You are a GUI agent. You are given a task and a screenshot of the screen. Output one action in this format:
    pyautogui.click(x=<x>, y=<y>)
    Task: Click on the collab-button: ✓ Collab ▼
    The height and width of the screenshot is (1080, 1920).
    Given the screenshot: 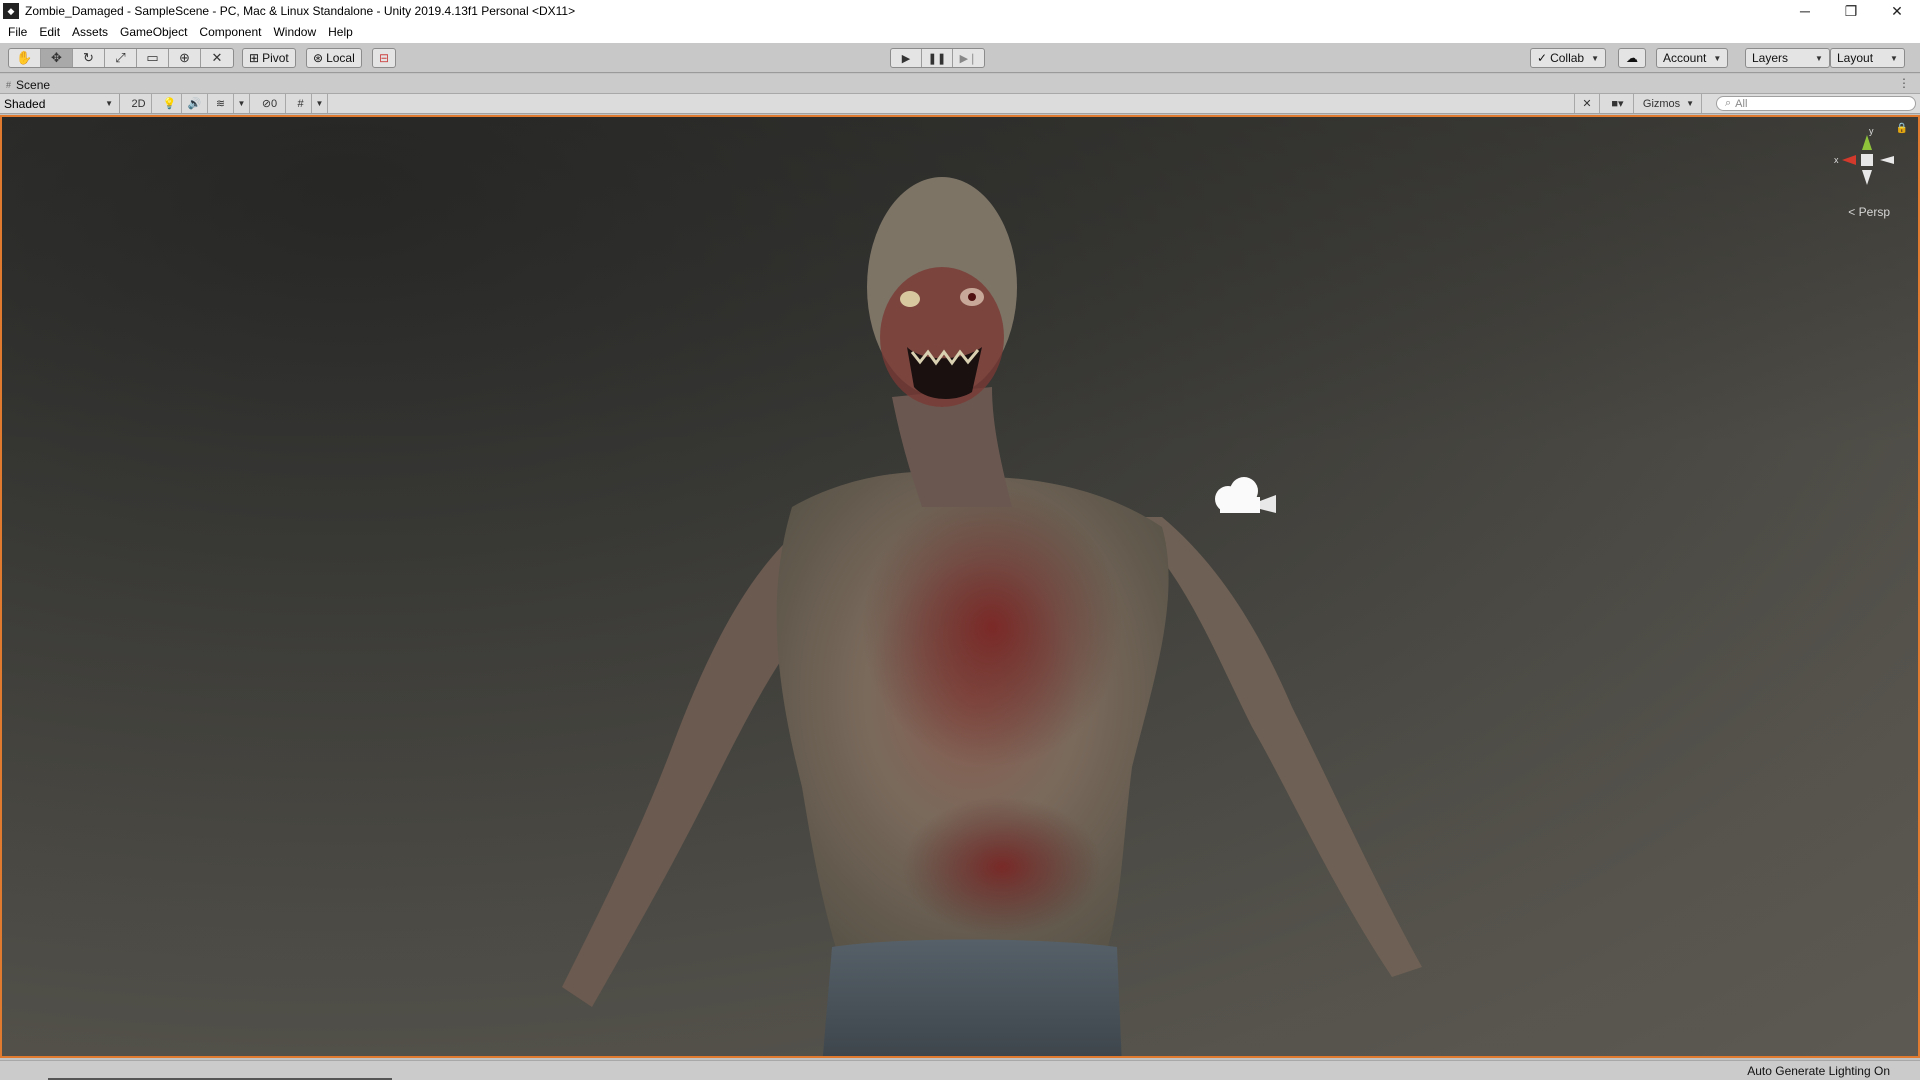 What is the action you would take?
    pyautogui.click(x=1568, y=58)
    